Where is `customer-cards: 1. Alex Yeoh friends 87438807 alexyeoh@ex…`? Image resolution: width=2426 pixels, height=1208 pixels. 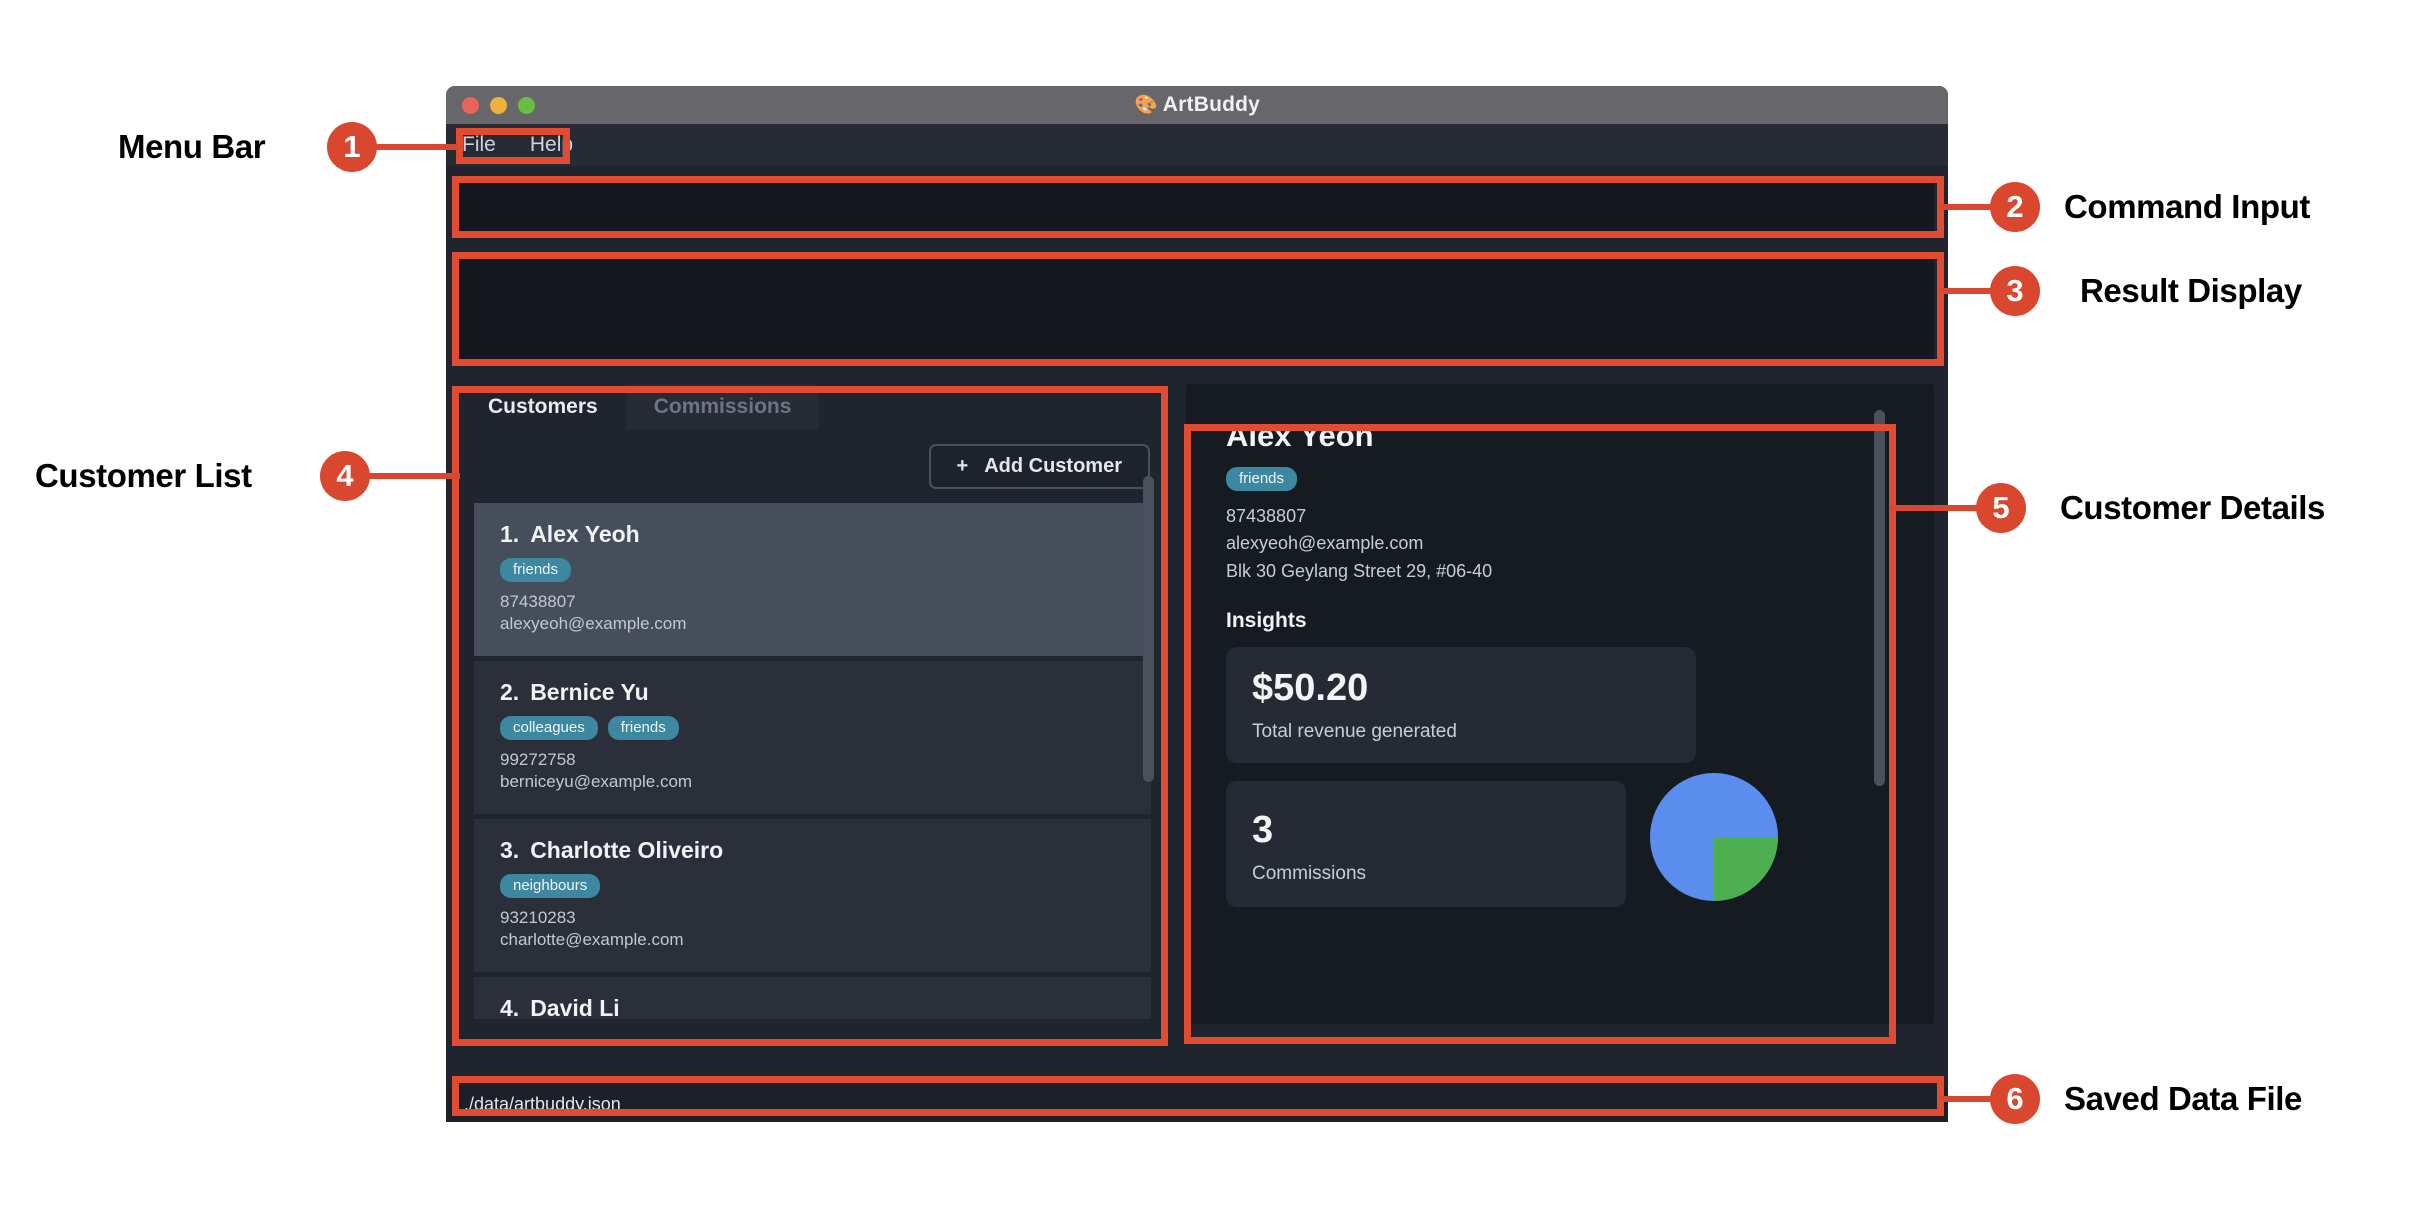 customer-cards: 1. Alex Yeoh friends 87438807 alexyeoh@ex… is located at coordinates (815, 761).